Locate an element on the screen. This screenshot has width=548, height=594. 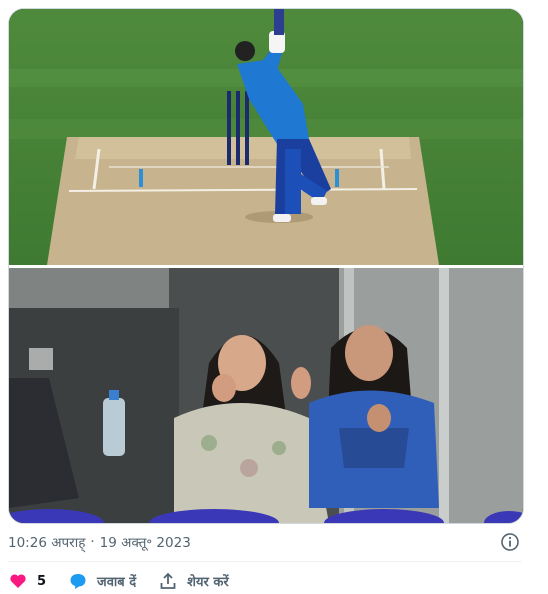
tweet-actions-bar: 5 जवाब दें शेयर करें is located at coordinates (129, 581).